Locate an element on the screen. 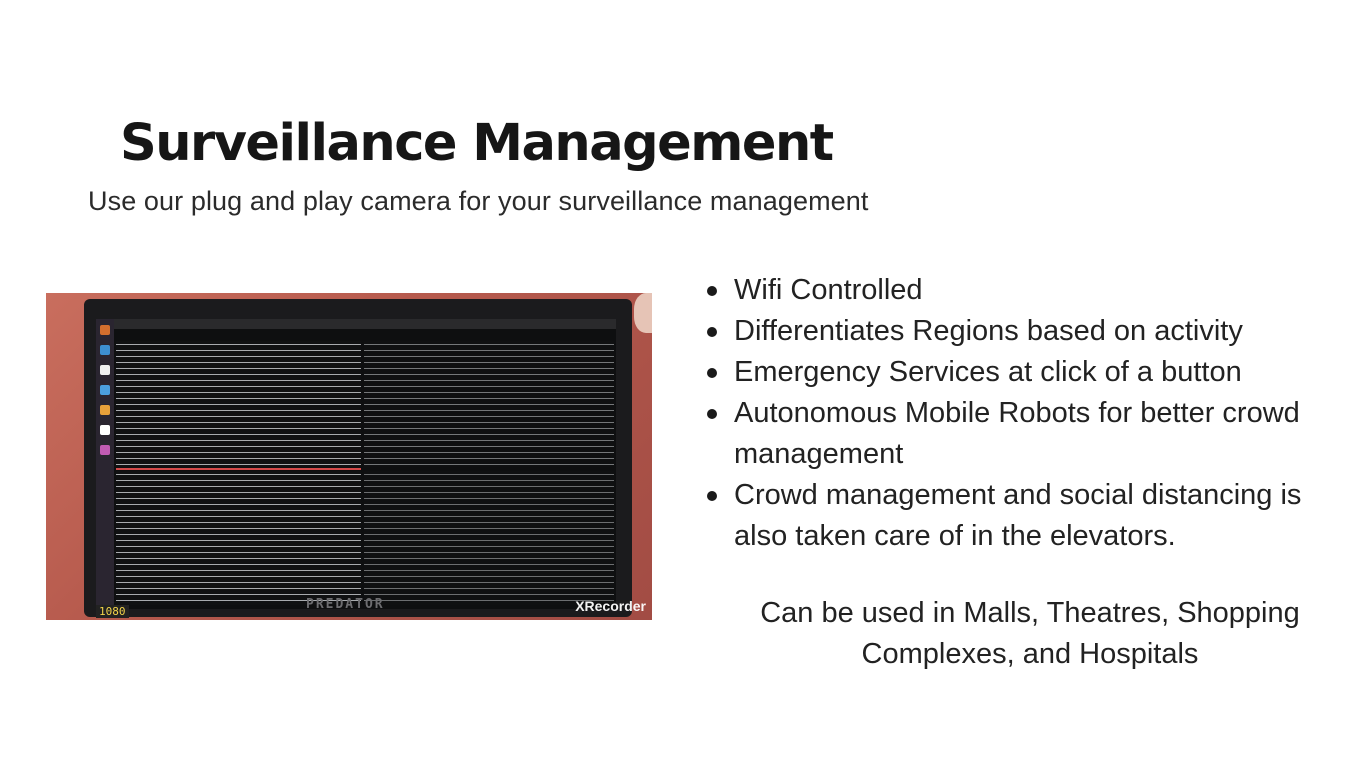  feature-item: Differentiates Regions based on activity is located at coordinates (1025, 331).